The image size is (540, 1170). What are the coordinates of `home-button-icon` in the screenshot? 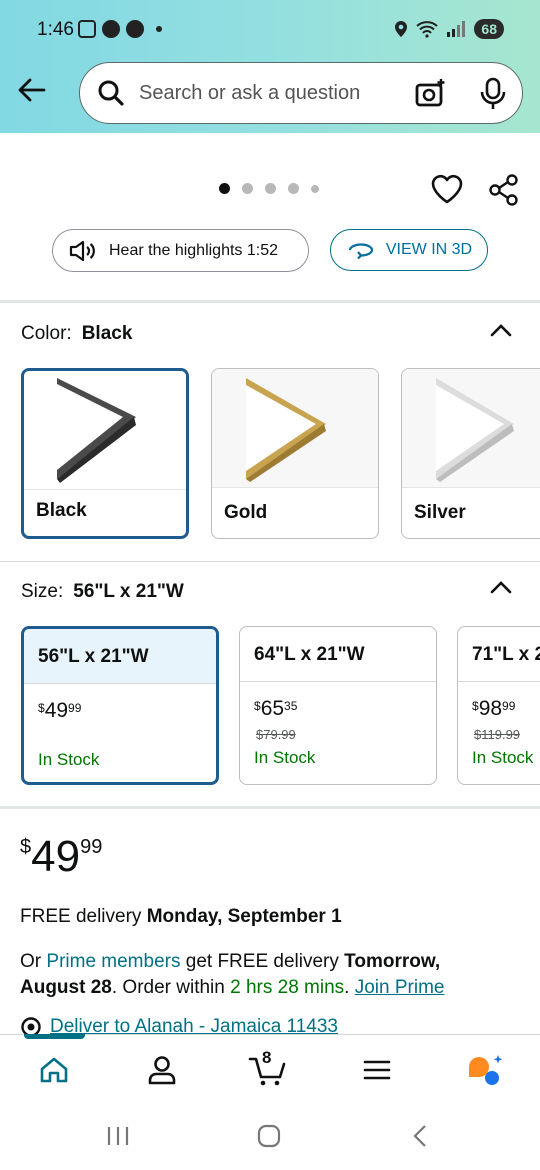 It's located at (269, 1136).